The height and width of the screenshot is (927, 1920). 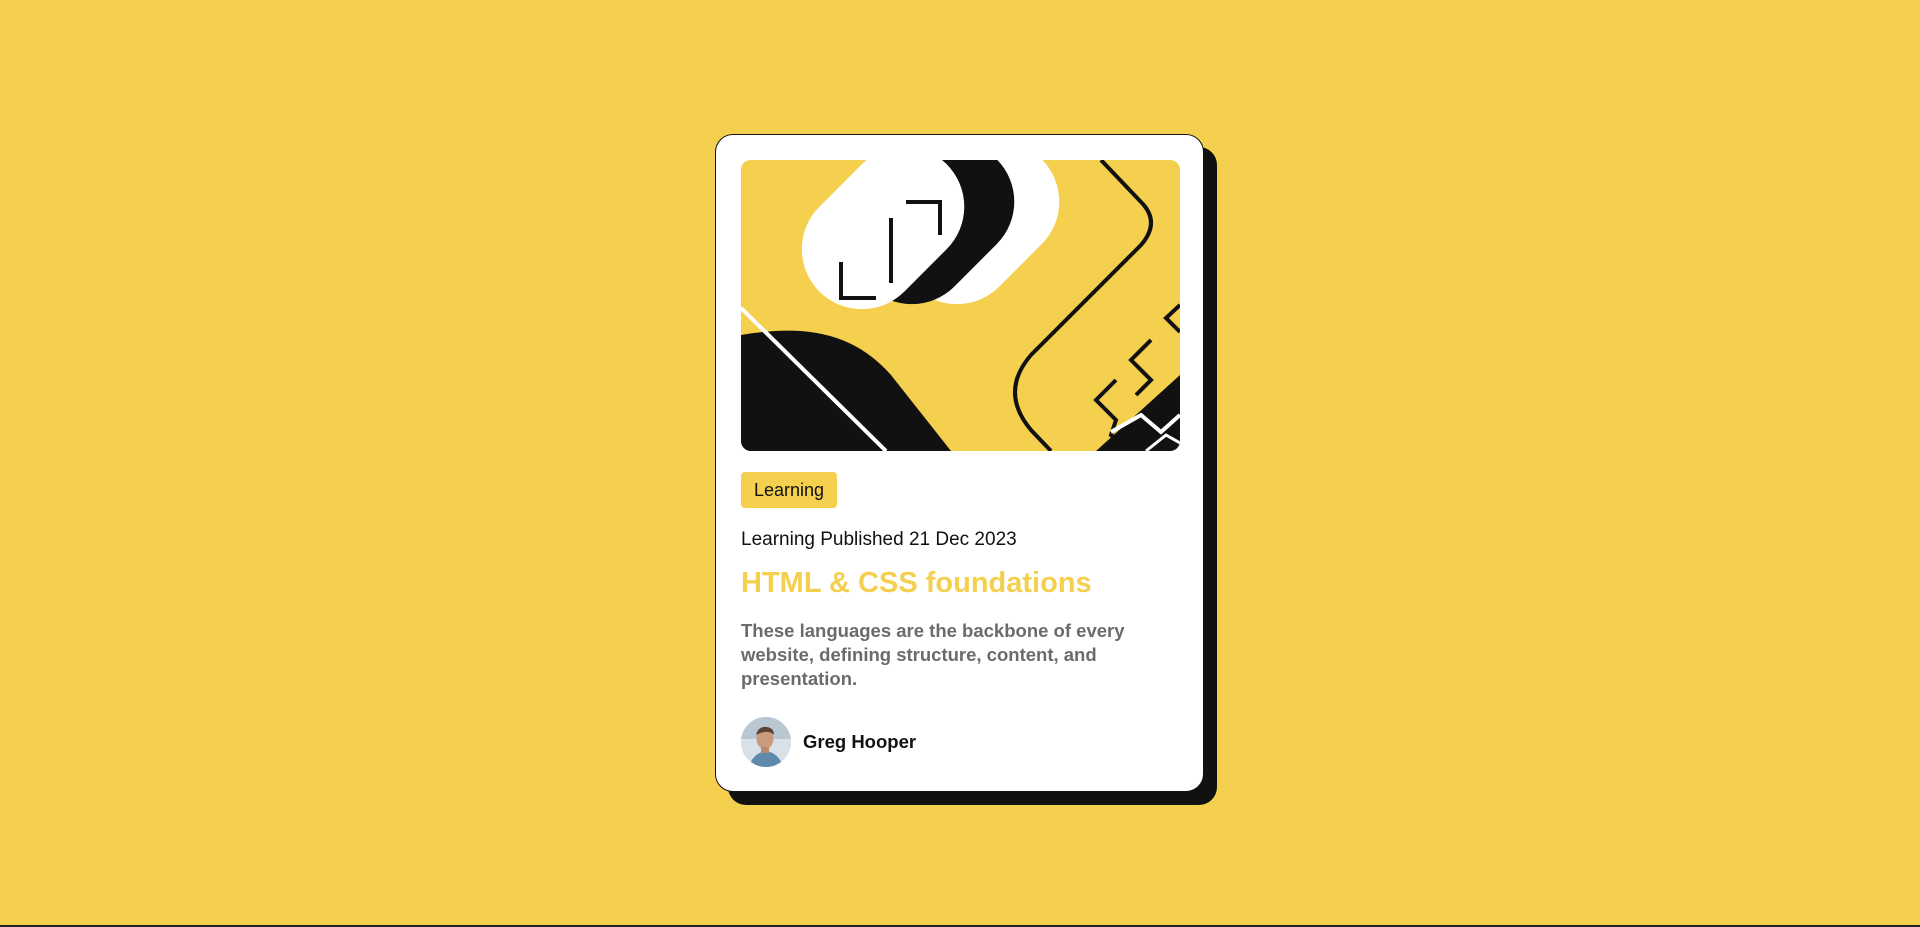 What do you see at coordinates (916, 583) in the screenshot?
I see `article-title: HTML & CSS foundations` at bounding box center [916, 583].